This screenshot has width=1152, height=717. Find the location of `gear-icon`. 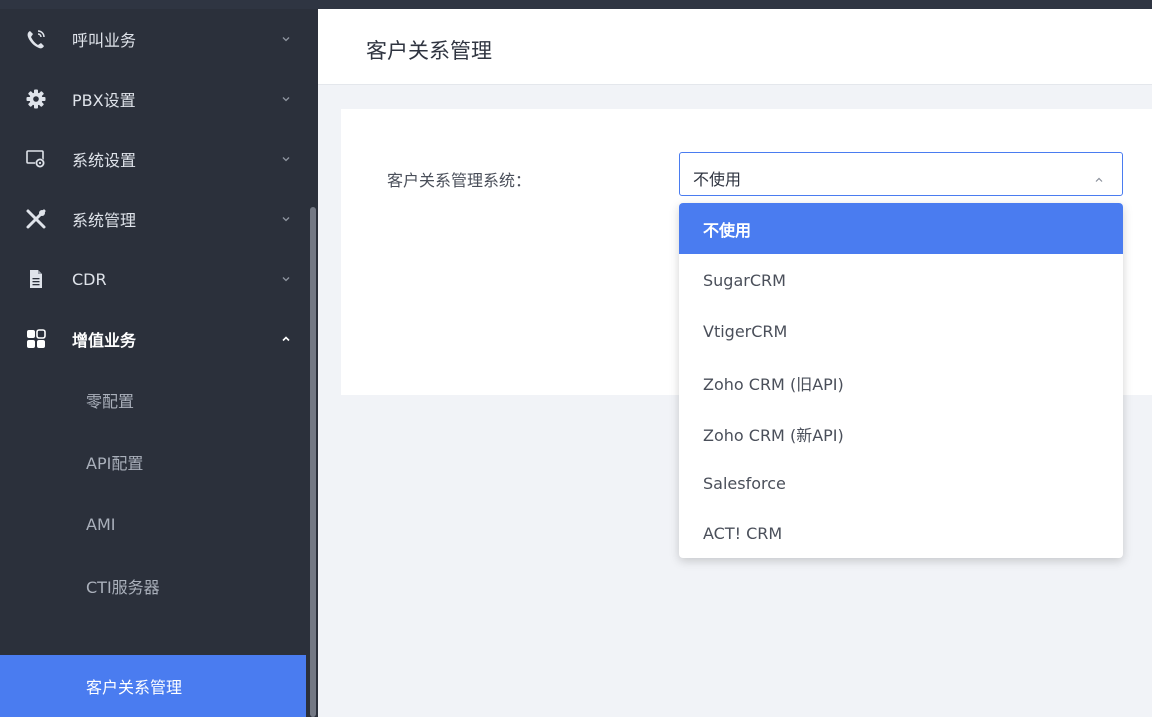

gear-icon is located at coordinates (36, 99).